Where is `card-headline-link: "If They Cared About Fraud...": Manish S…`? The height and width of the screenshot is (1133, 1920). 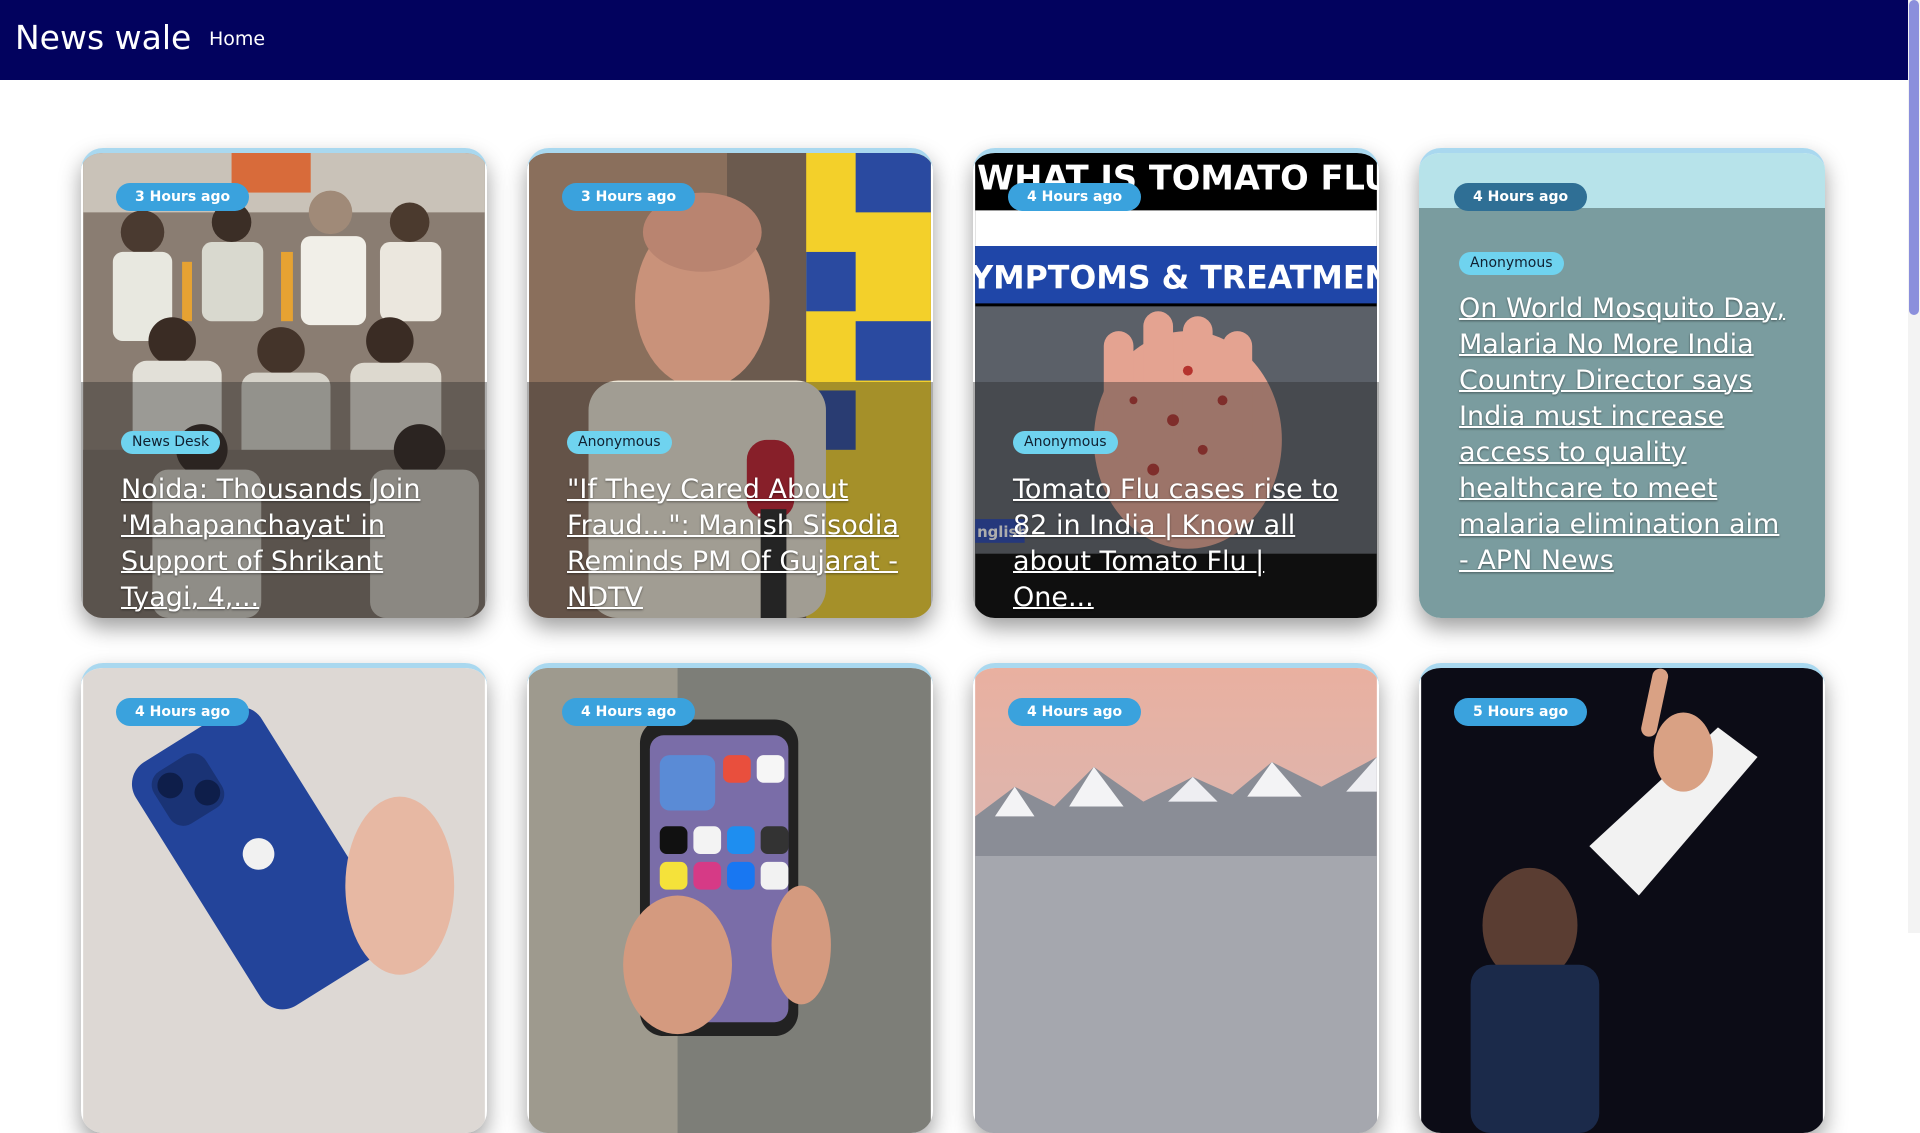
card-headline-link: "If They Cared About Fraud...": Manish S… is located at coordinates (736, 544).